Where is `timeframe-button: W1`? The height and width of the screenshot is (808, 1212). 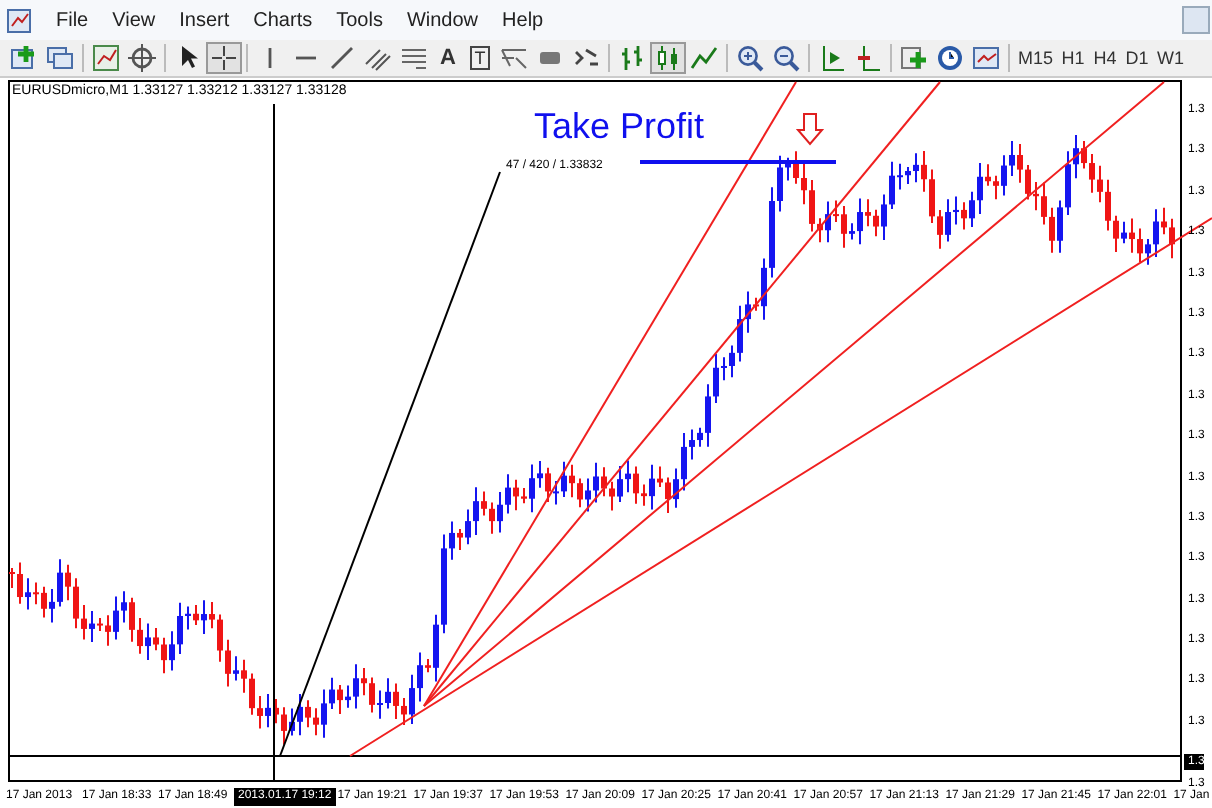
timeframe-button: W1 is located at coordinates (1171, 58).